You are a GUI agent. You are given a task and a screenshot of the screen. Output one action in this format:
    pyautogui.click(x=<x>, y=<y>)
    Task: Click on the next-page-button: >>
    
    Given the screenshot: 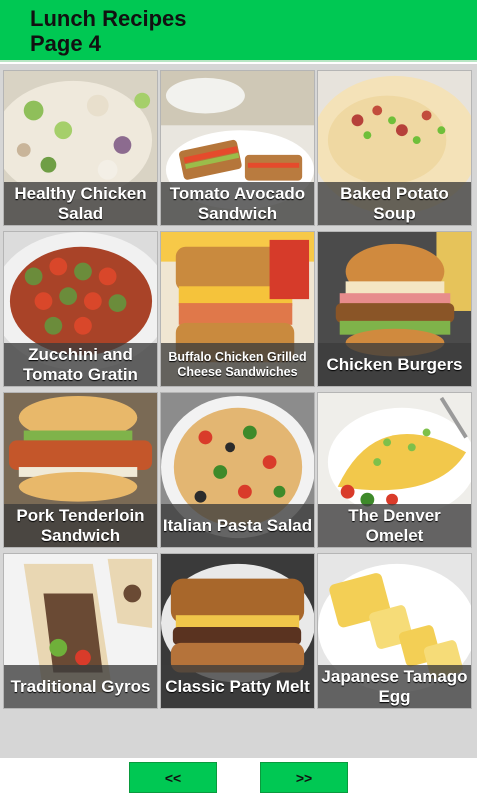 What is the action you would take?
    pyautogui.click(x=304, y=777)
    